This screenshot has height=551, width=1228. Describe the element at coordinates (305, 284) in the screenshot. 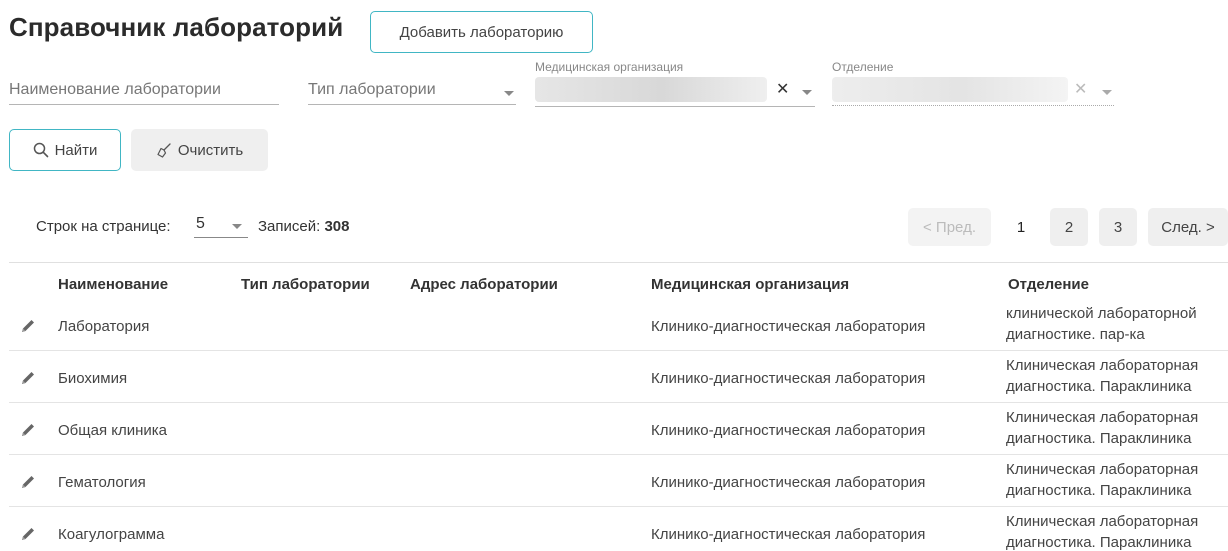

I see `column-header-type: Тип лаборатории` at that location.